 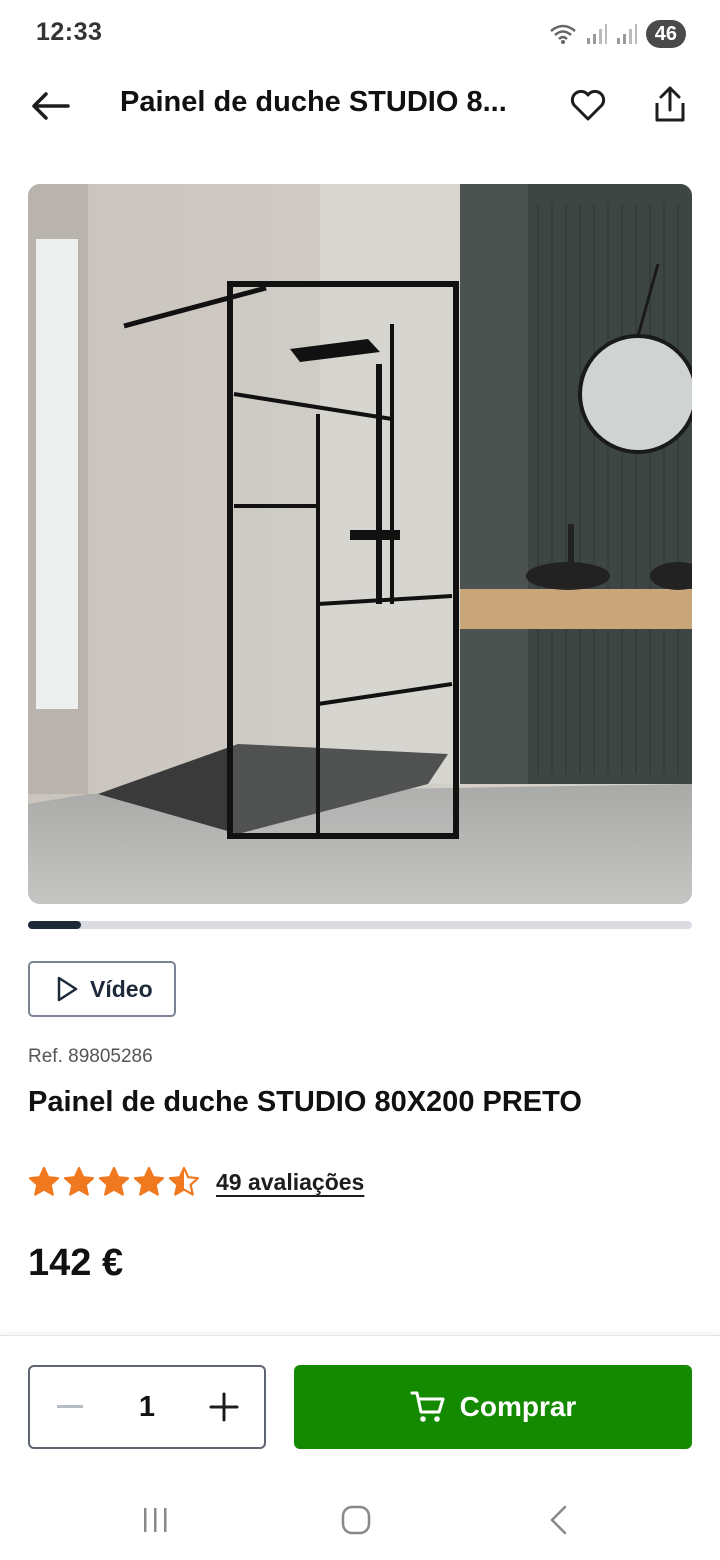 What do you see at coordinates (76, 1263) in the screenshot?
I see `product-price: 142 €` at bounding box center [76, 1263].